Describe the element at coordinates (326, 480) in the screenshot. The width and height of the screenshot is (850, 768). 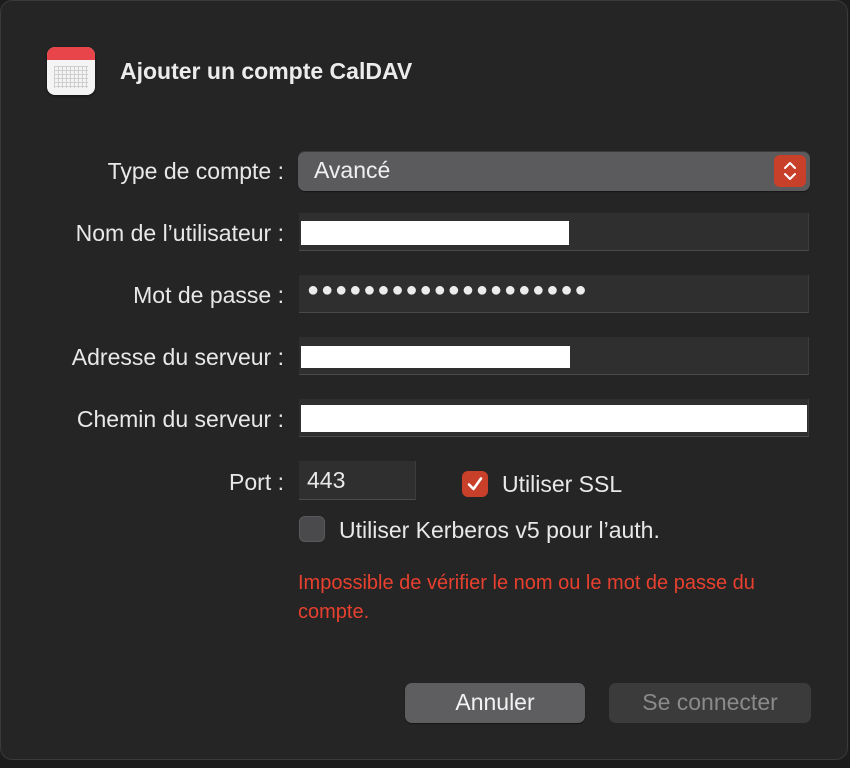
I see `port-value: 443` at that location.